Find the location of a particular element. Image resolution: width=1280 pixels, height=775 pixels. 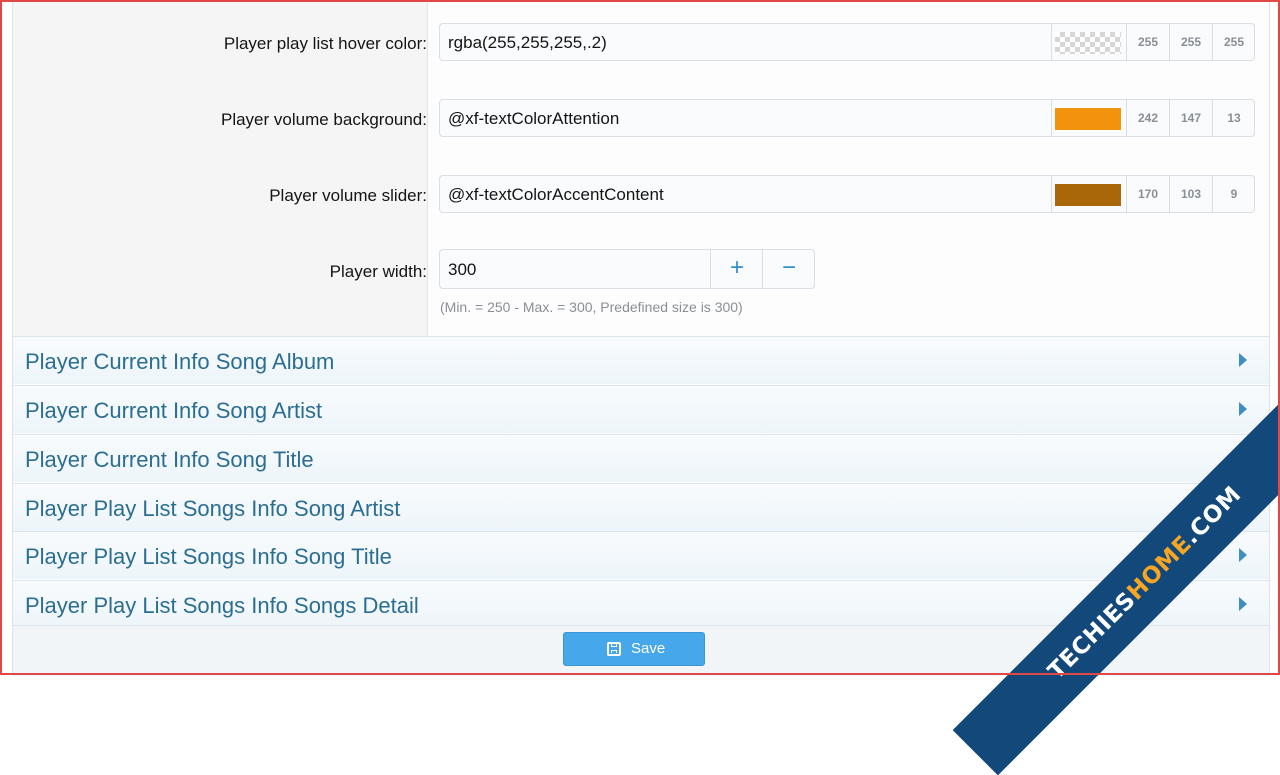

volume-background-g: 147 is located at coordinates (1190, 118).